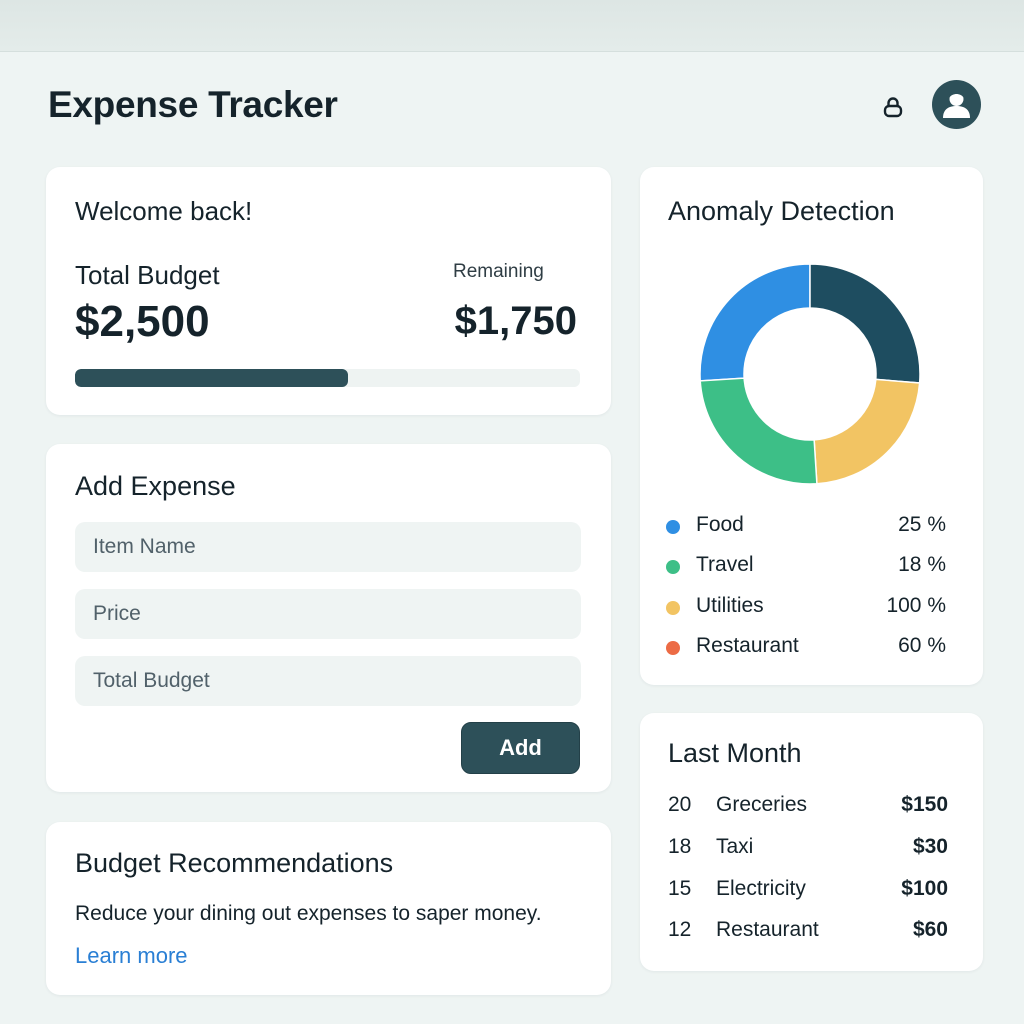  I want to click on transaction-amount: $60, so click(930, 929).